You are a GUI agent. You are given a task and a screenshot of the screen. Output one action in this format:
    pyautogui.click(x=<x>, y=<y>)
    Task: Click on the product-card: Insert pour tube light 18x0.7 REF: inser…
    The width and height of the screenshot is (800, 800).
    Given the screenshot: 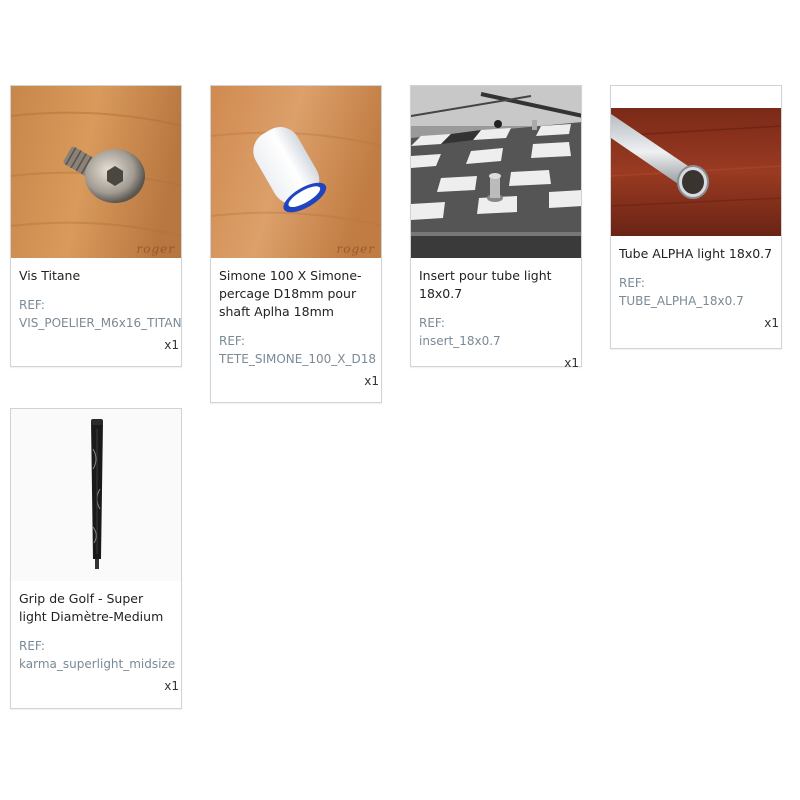 What is the action you would take?
    pyautogui.click(x=496, y=227)
    